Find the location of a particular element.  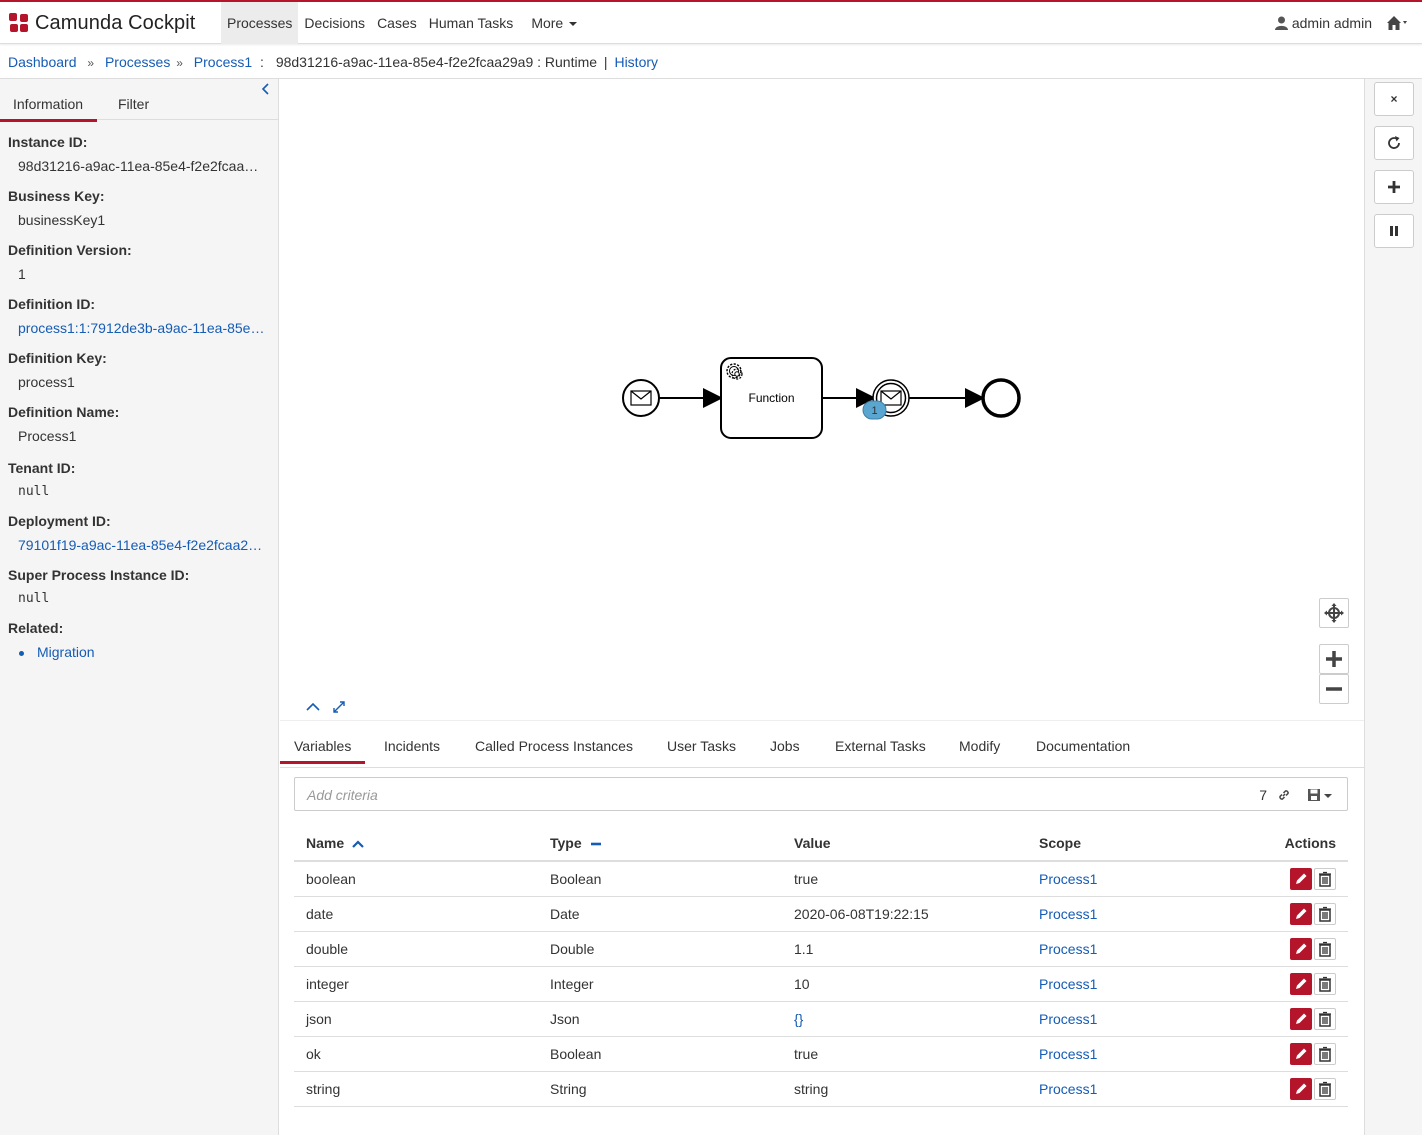

deployment-id-link: 79101f19-a9ac-11ea-85e4-f2e2fcaa29a9 is located at coordinates (137, 545).